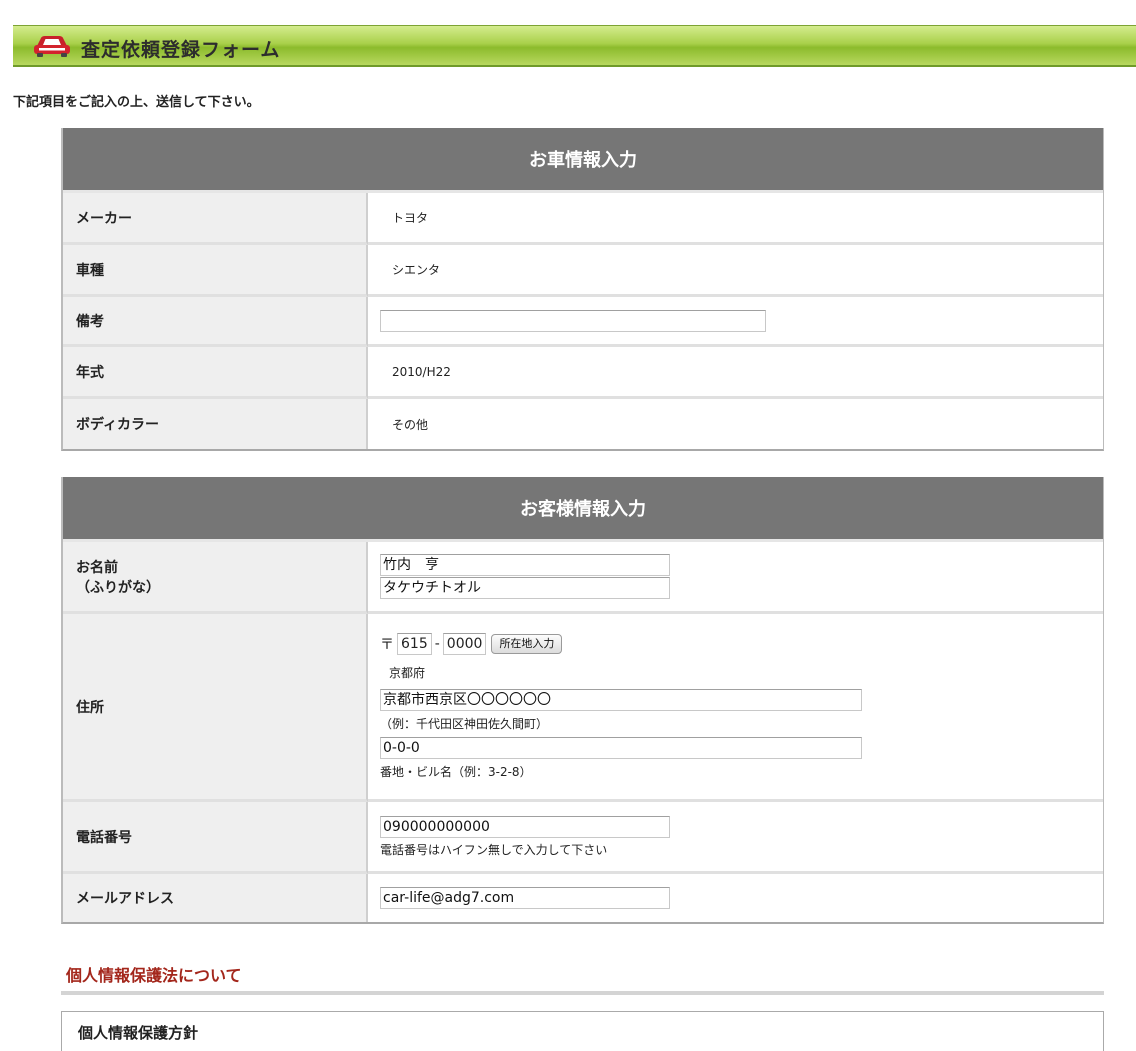 The width and height of the screenshot is (1136, 1051). Describe the element at coordinates (525, 565) in the screenshot. I see `name-input: 竹内 亨` at that location.